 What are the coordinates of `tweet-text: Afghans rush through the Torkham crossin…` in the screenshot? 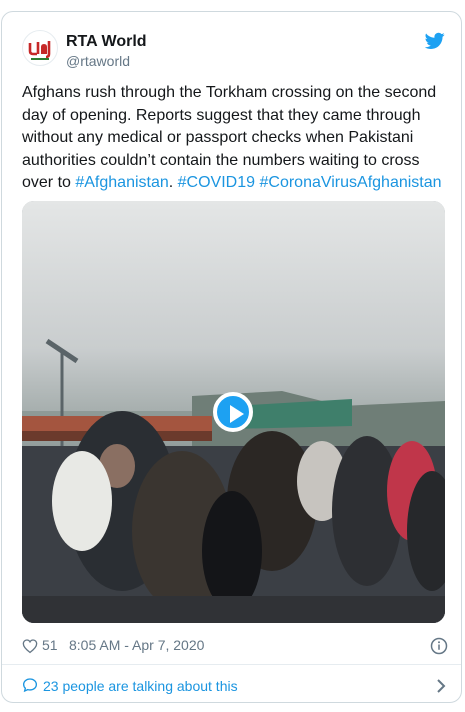 It's located at (235, 138).